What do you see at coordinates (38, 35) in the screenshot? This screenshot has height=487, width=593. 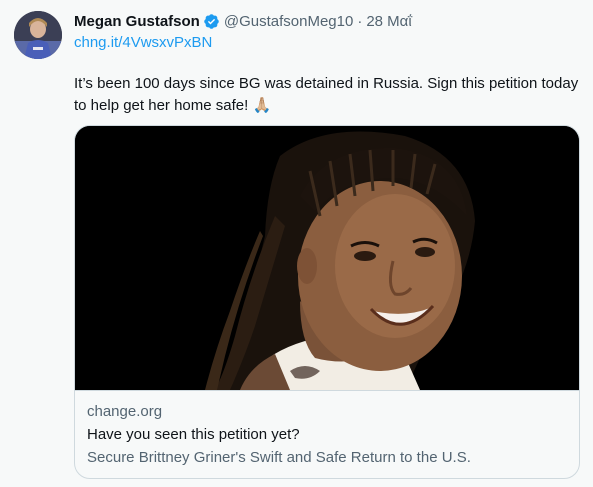 I see `avatar` at bounding box center [38, 35].